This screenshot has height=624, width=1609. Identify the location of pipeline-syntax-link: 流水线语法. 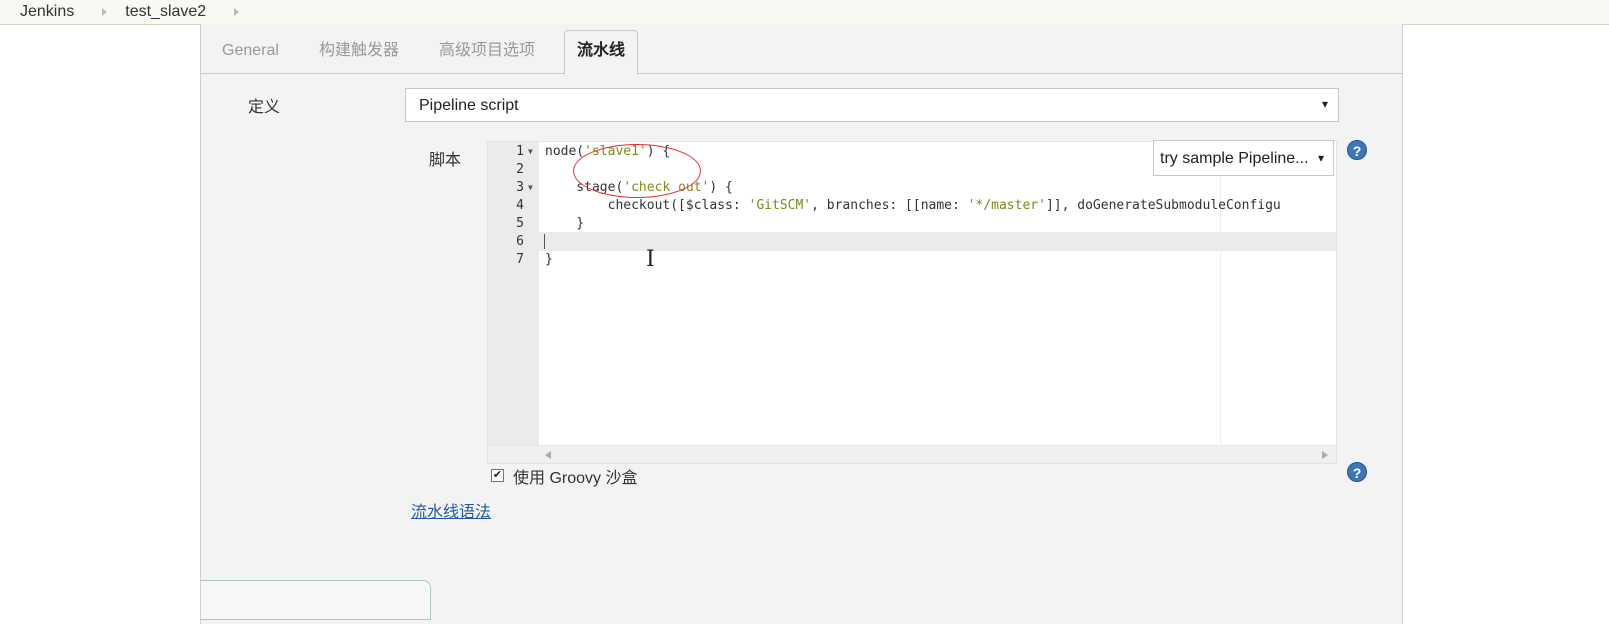
(451, 510).